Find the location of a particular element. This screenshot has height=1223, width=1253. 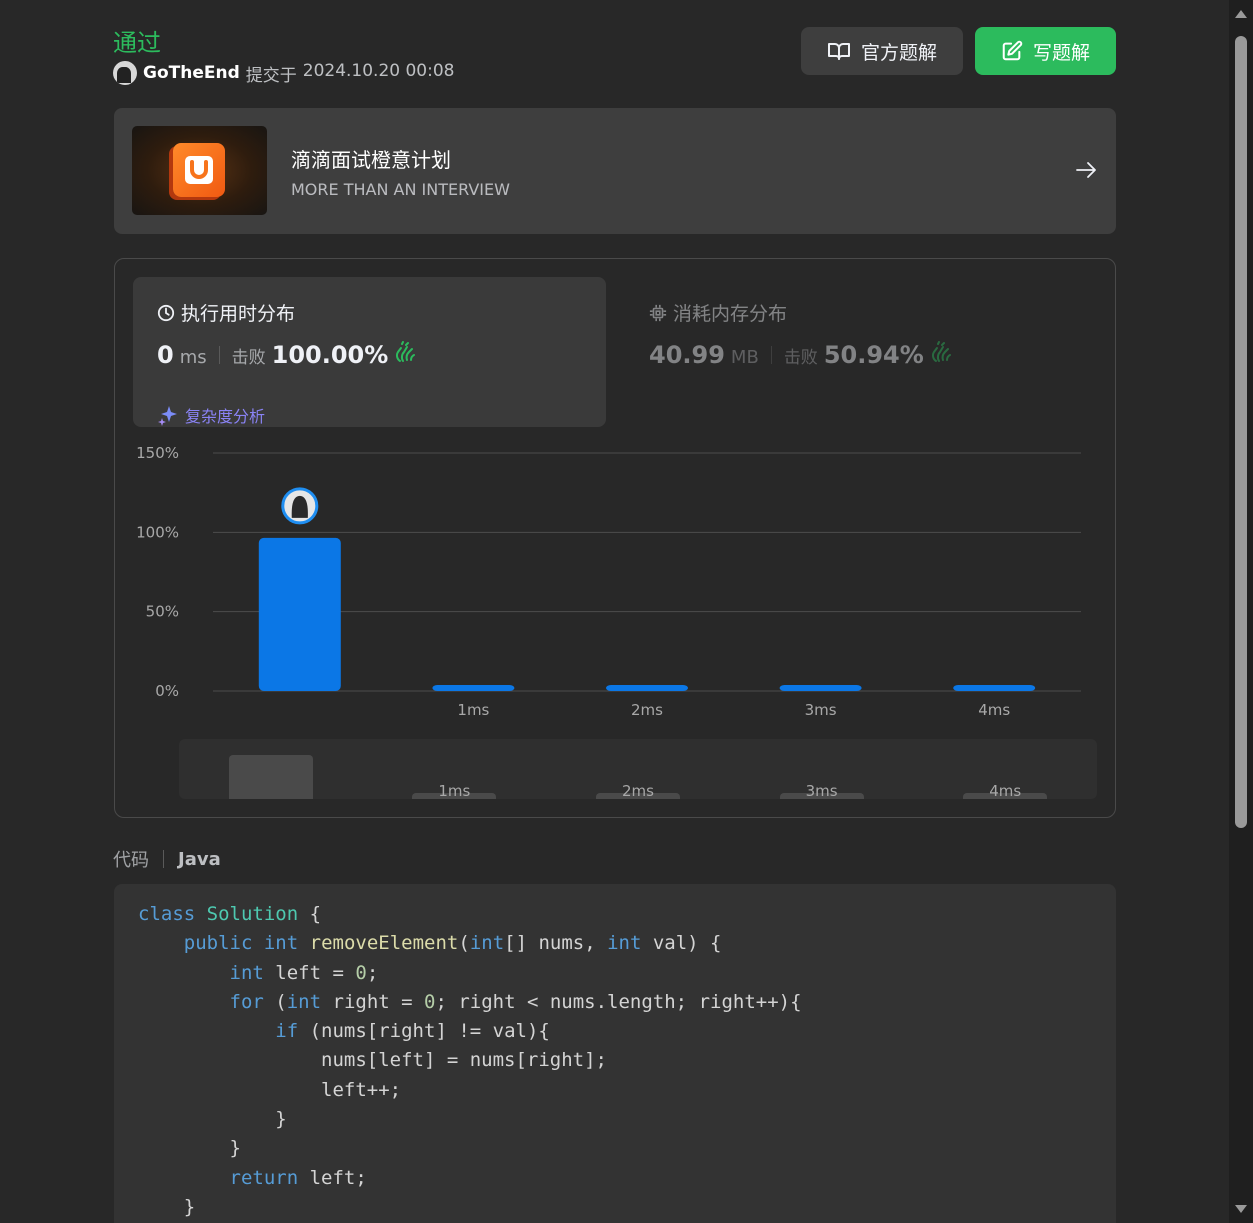

memory-unit: MB is located at coordinates (744, 357).